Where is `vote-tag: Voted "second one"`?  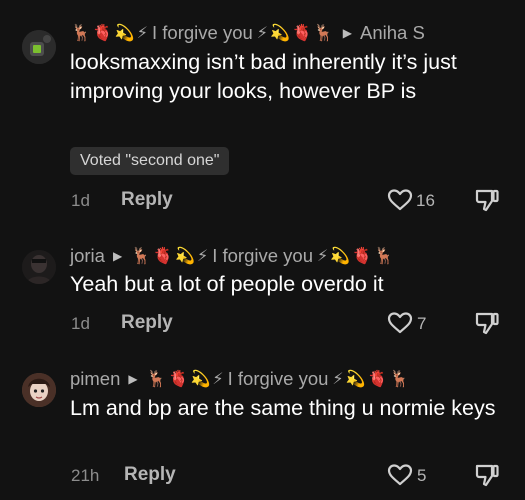
vote-tag: Voted "second one" is located at coordinates (150, 161).